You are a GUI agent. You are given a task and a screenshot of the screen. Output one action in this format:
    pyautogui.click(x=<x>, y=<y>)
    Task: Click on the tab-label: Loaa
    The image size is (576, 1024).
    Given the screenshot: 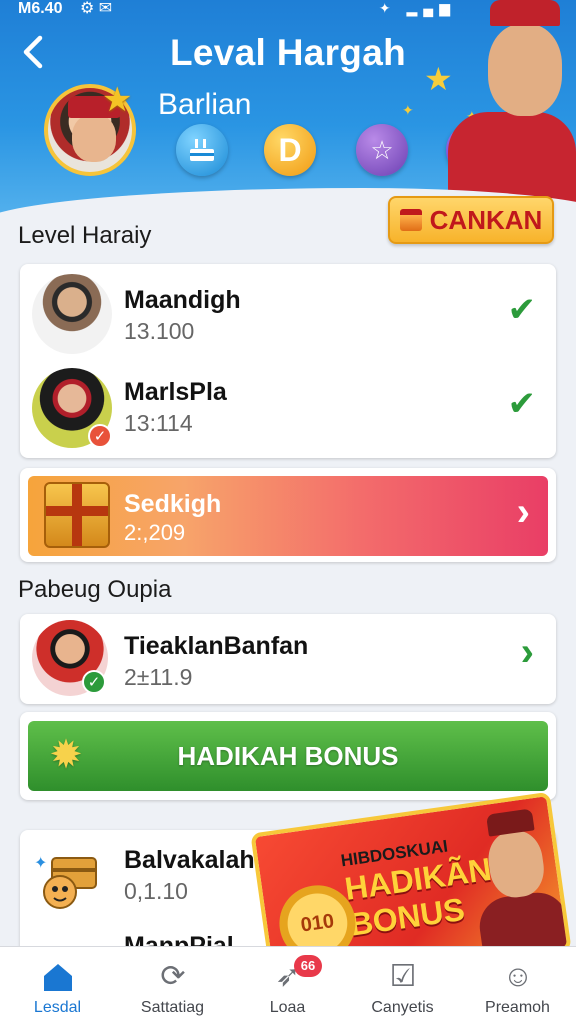 What is the action you would take?
    pyautogui.click(x=287, y=1007)
    